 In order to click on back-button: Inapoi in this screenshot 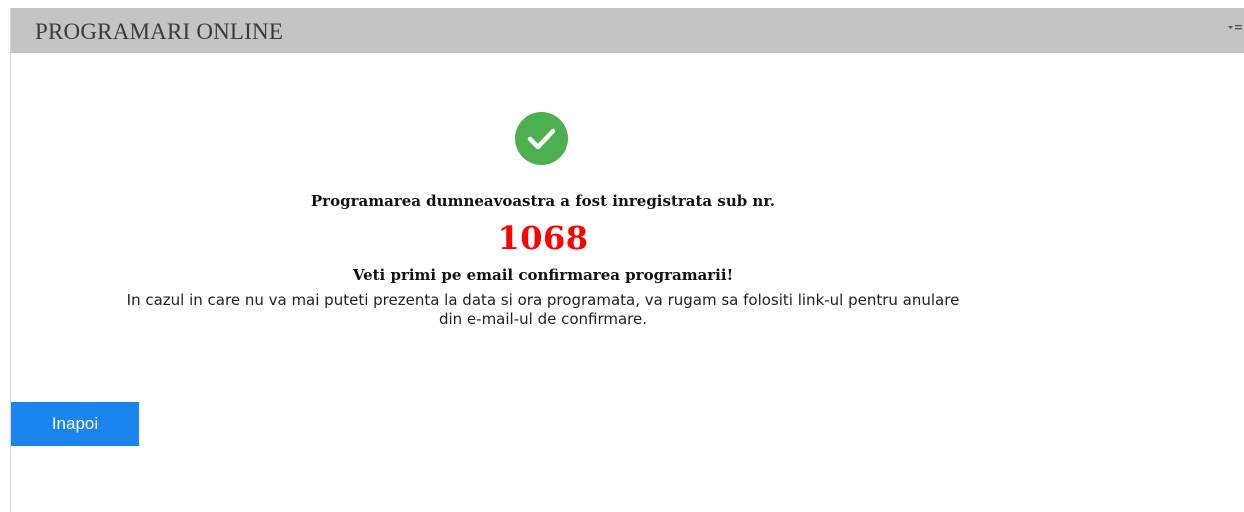, I will do `click(75, 424)`.